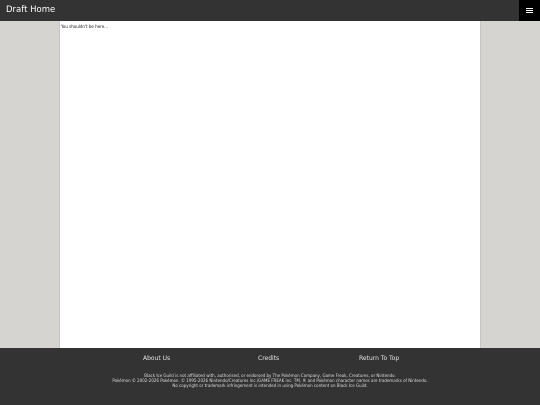 The height and width of the screenshot is (405, 540). What do you see at coordinates (268, 359) in the screenshot?
I see `credits-link: Credits` at bounding box center [268, 359].